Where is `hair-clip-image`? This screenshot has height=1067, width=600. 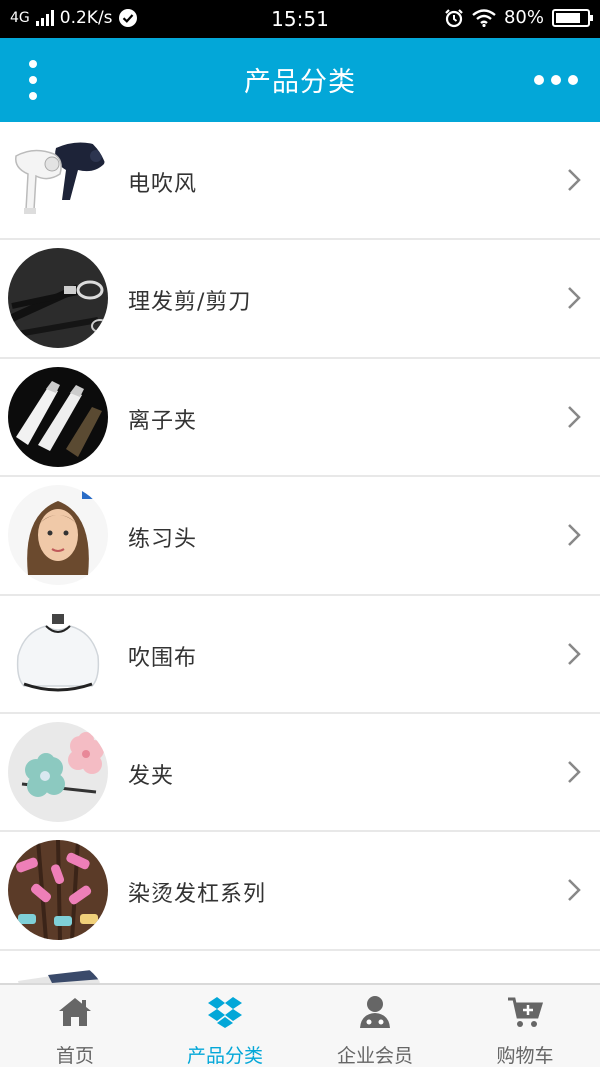
hair-clip-image is located at coordinates (58, 771).